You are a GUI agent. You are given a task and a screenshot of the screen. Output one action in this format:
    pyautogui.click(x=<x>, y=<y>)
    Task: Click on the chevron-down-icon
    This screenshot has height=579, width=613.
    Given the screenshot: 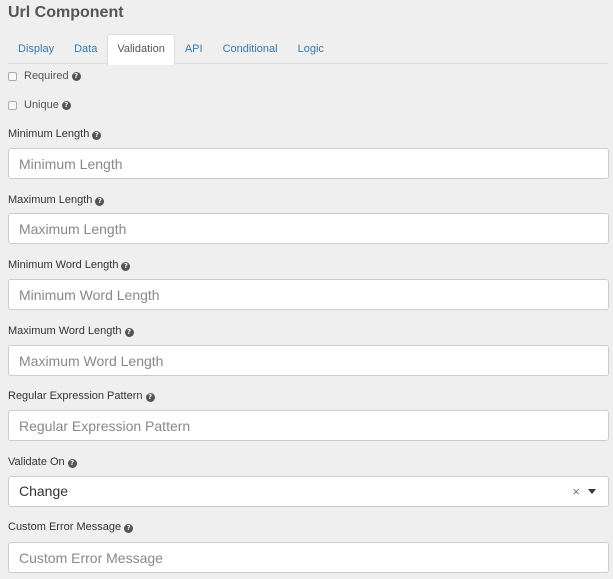 What is the action you would take?
    pyautogui.click(x=592, y=491)
    